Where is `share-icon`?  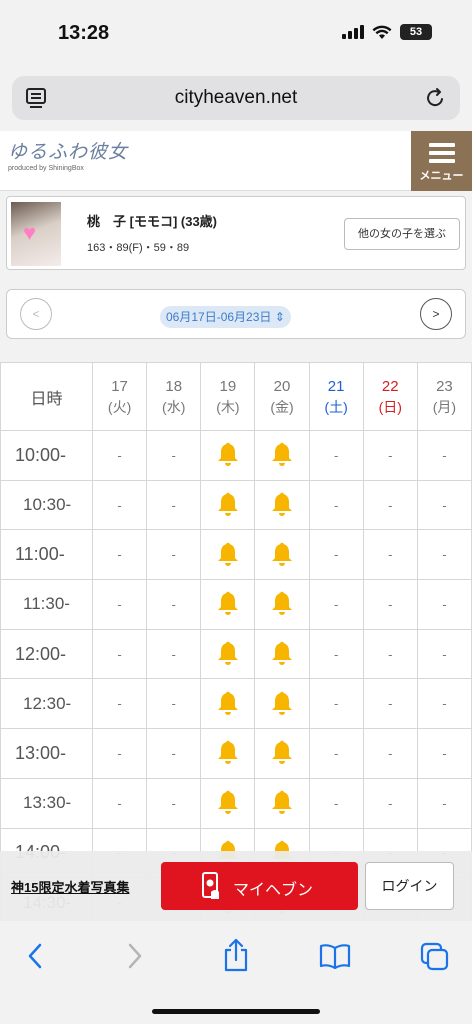 share-icon is located at coordinates (236, 955).